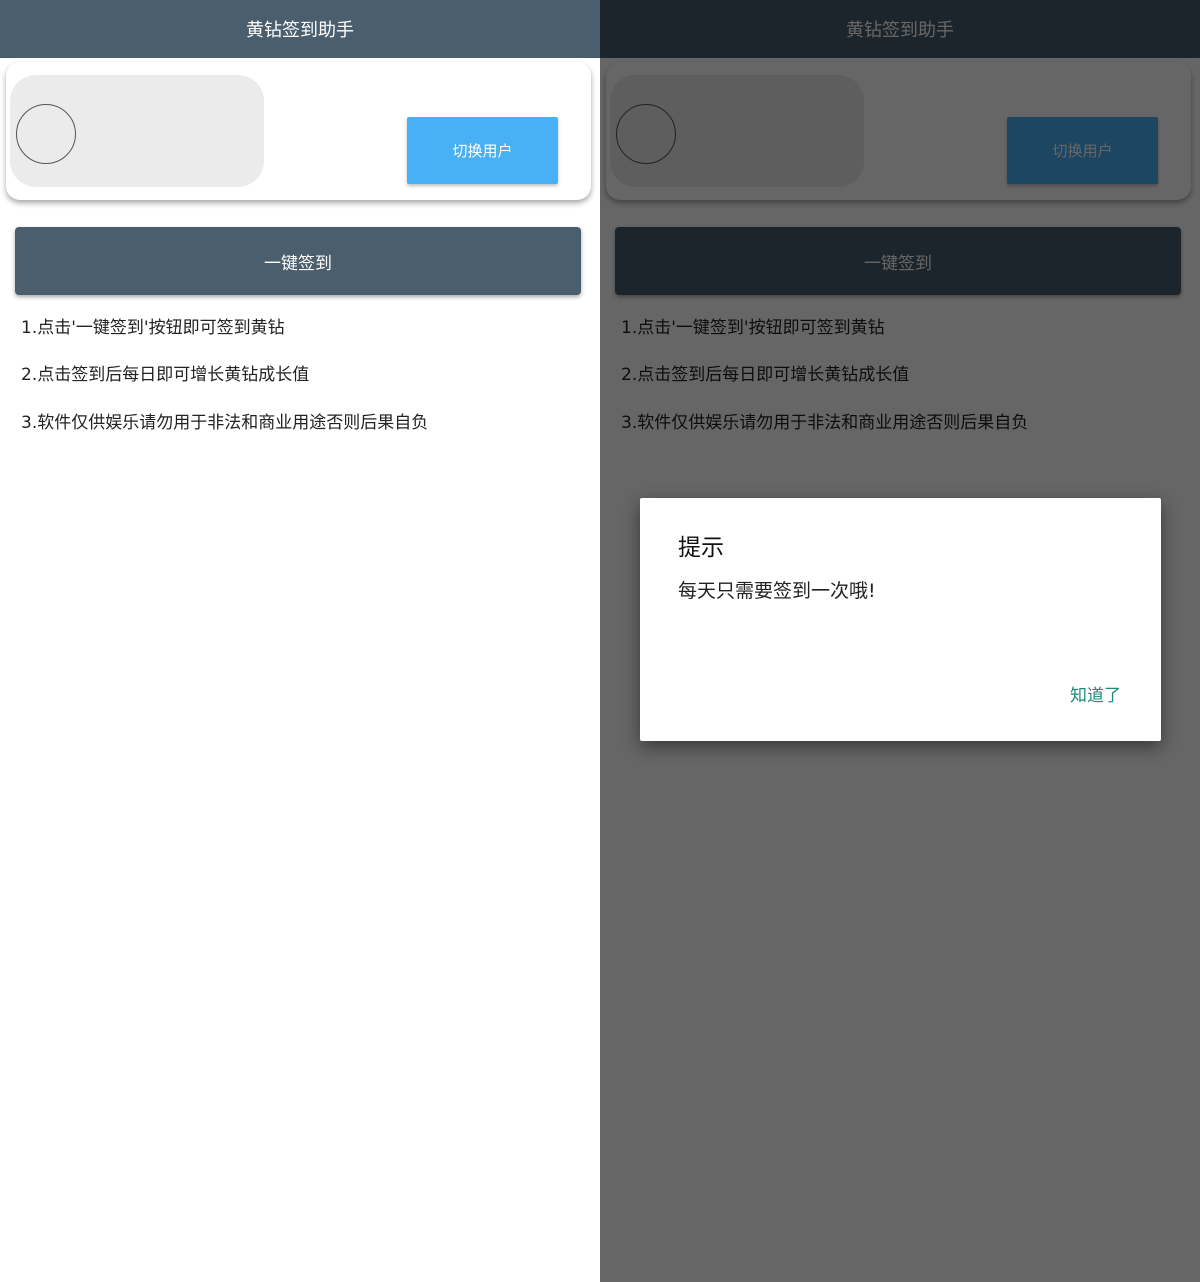 This screenshot has height=1282, width=1200. Describe the element at coordinates (46, 134) in the screenshot. I see `avatar` at that location.